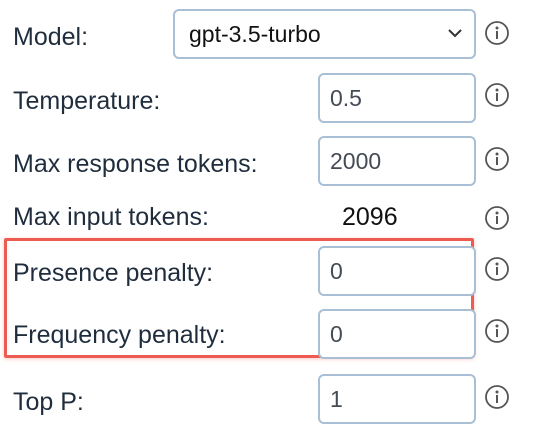  I want to click on model-selected-value: gpt-3.5-turbo, so click(255, 34).